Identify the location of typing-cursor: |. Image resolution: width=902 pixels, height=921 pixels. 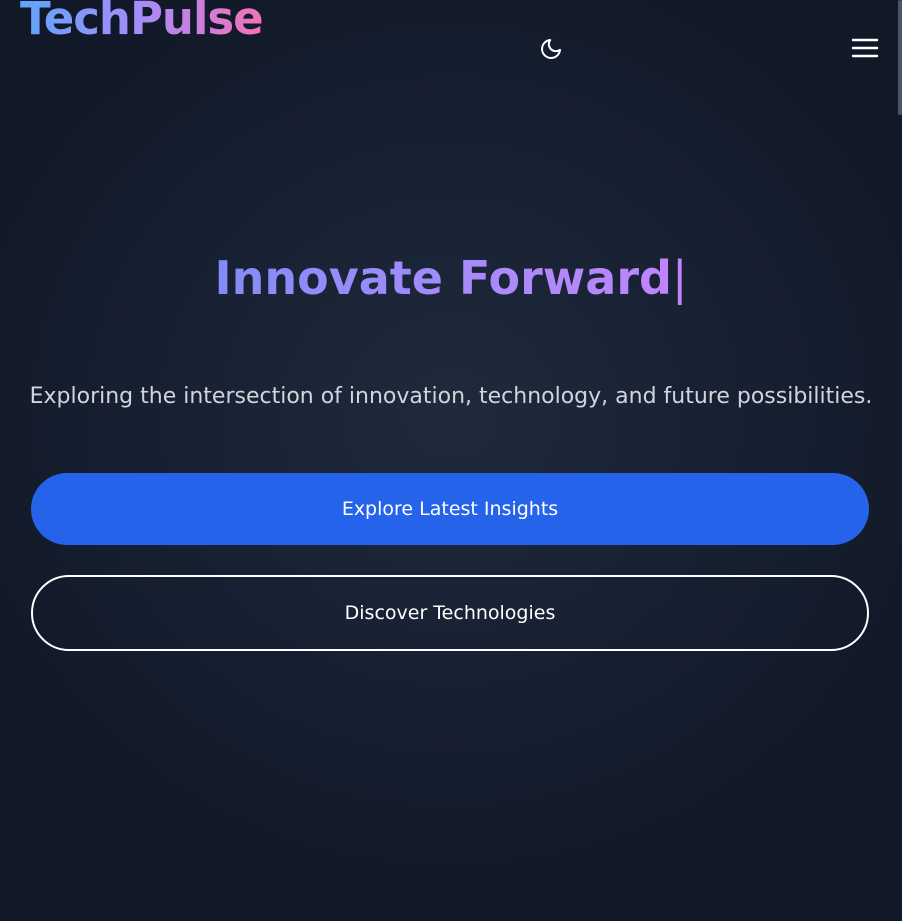
(679, 278).